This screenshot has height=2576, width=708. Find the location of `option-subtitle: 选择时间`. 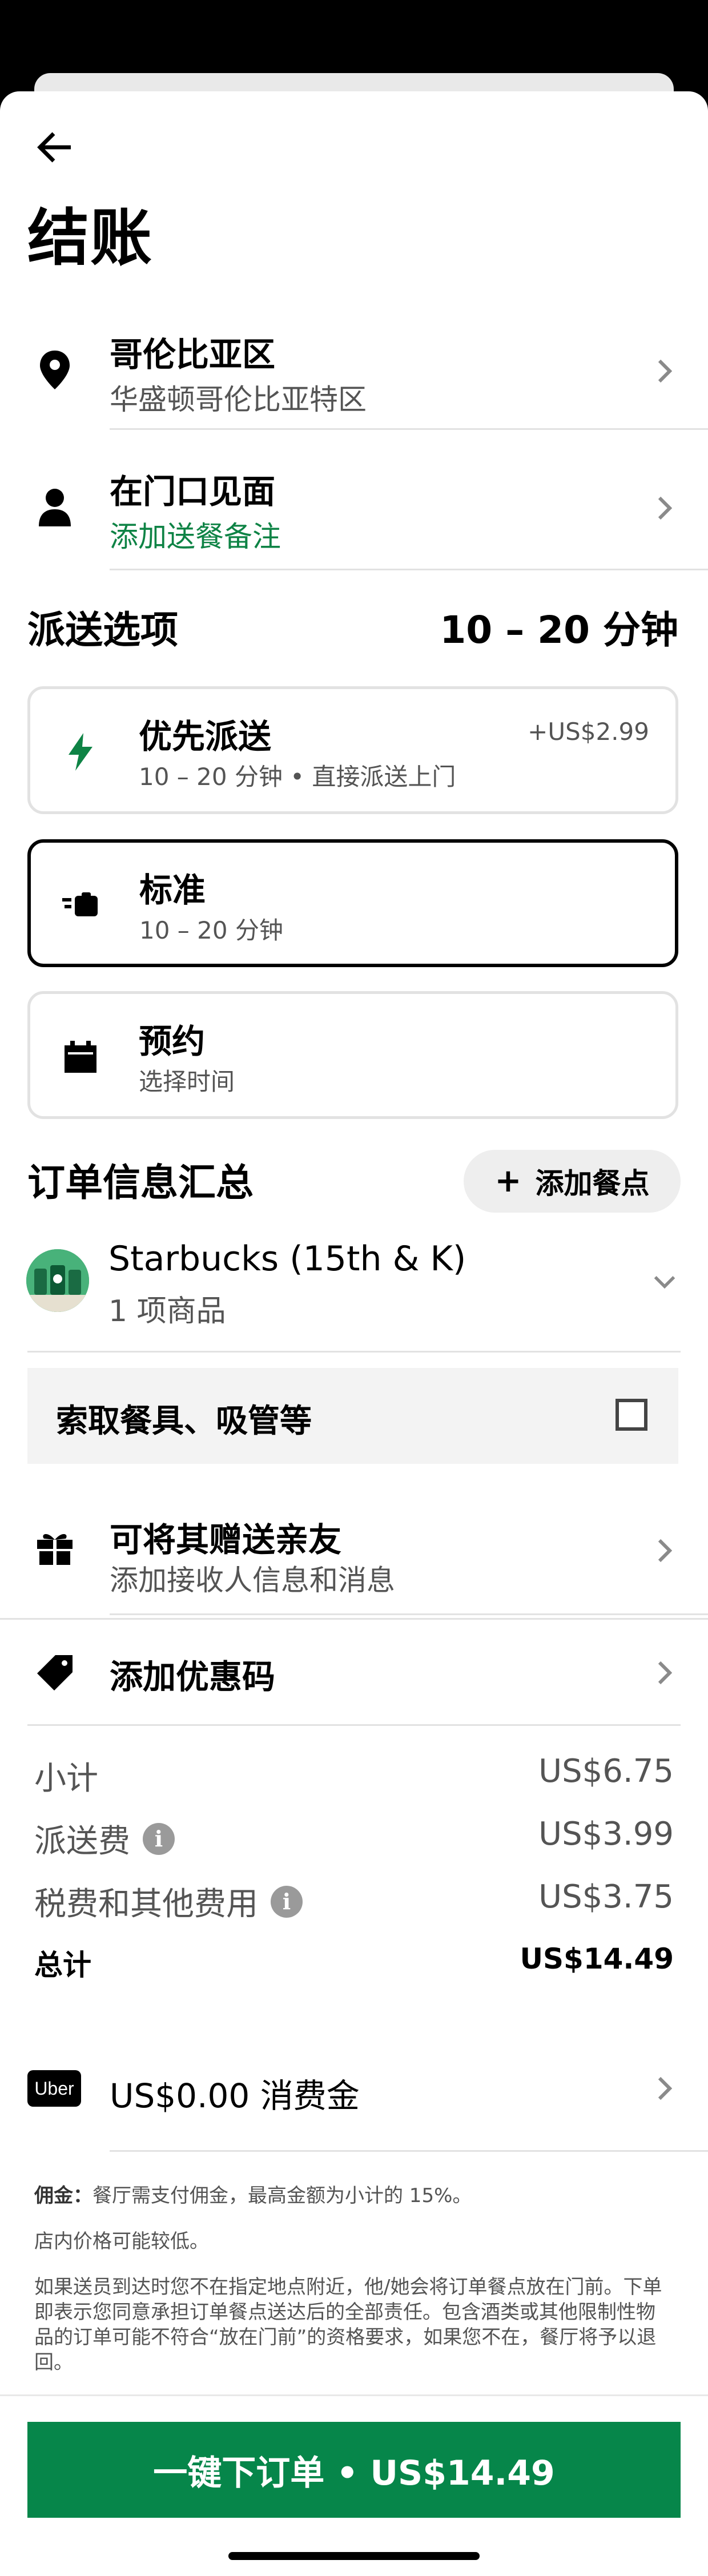

option-subtitle: 选择时间 is located at coordinates (187, 1082).